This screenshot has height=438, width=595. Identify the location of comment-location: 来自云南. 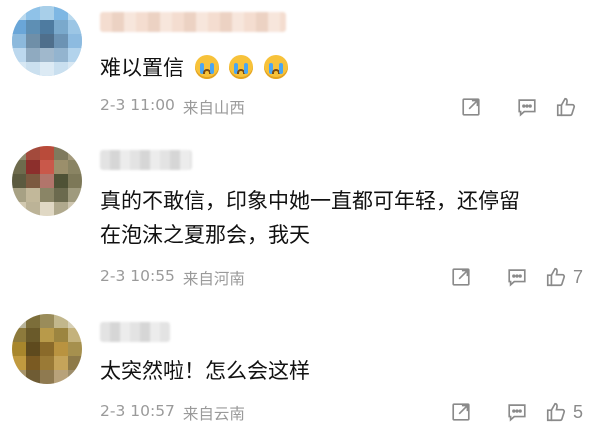
(213, 414).